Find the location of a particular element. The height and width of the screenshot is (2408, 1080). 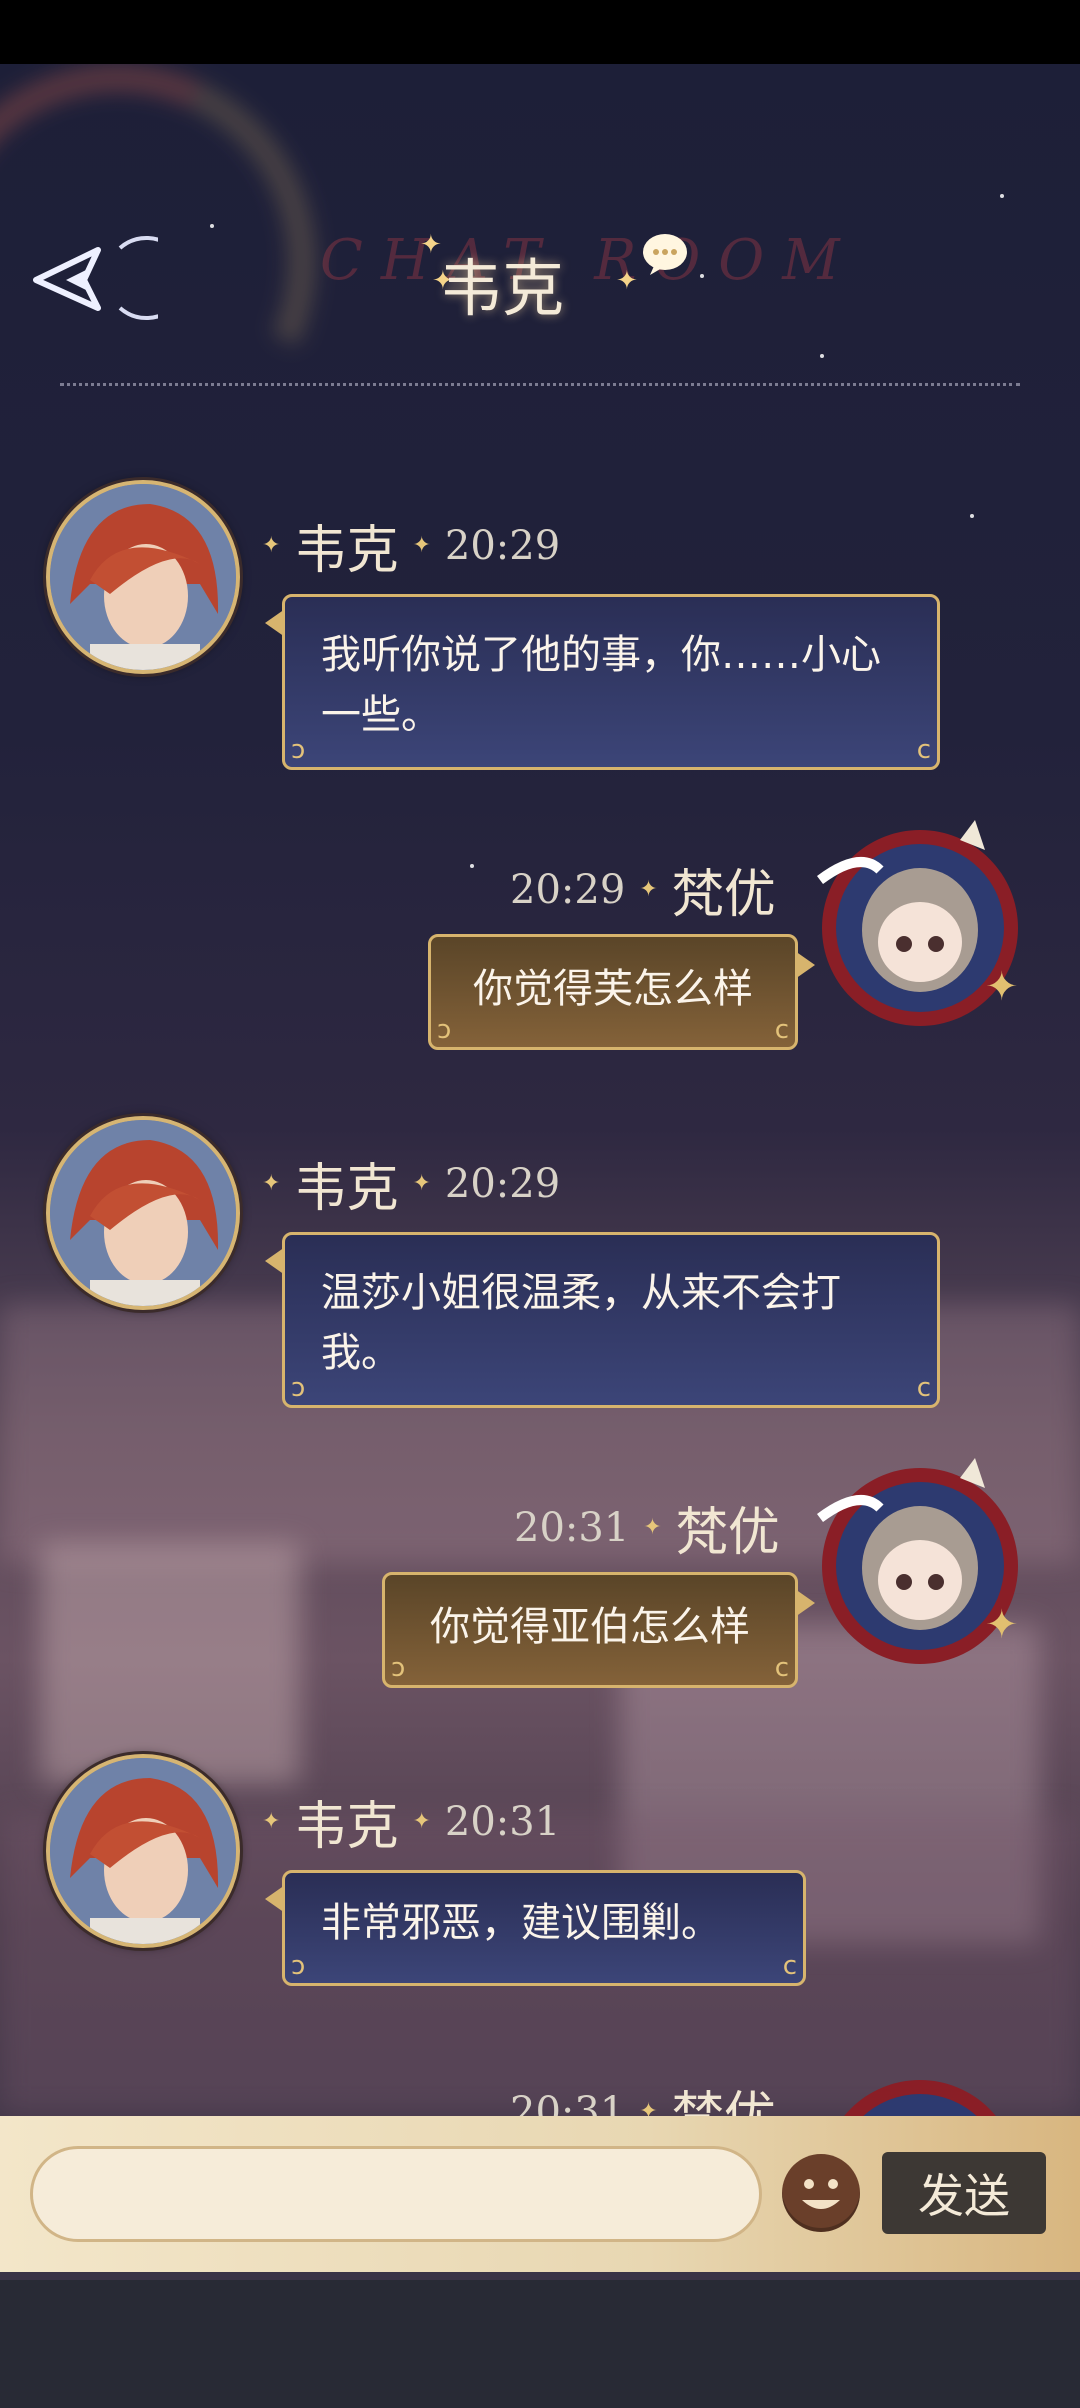

message-text: 温莎小姐很温柔，从来不会打我。 is located at coordinates (581, 1323).